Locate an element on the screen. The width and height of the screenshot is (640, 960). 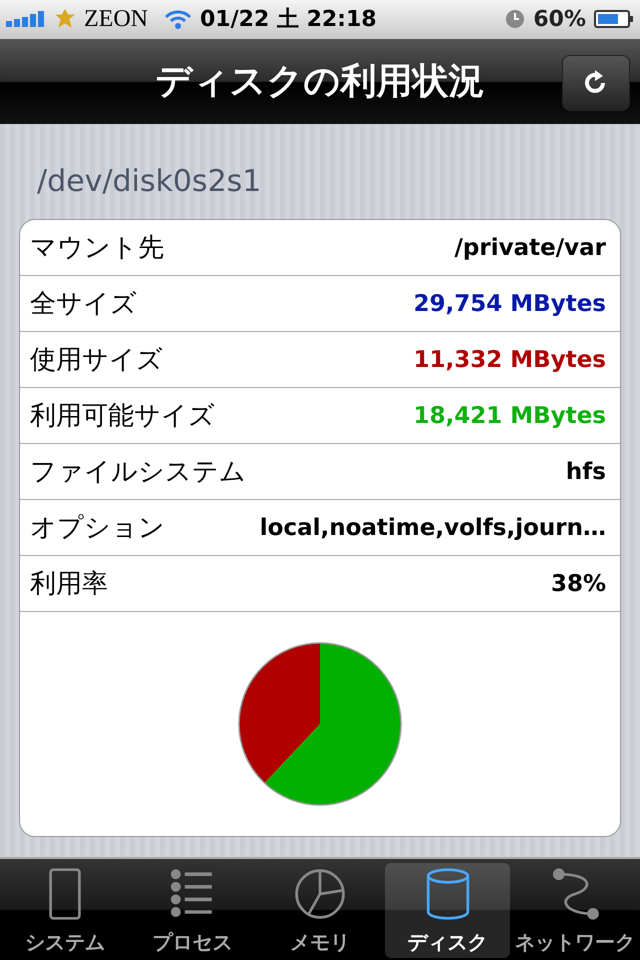
pie-chart-icon is located at coordinates (319, 894).